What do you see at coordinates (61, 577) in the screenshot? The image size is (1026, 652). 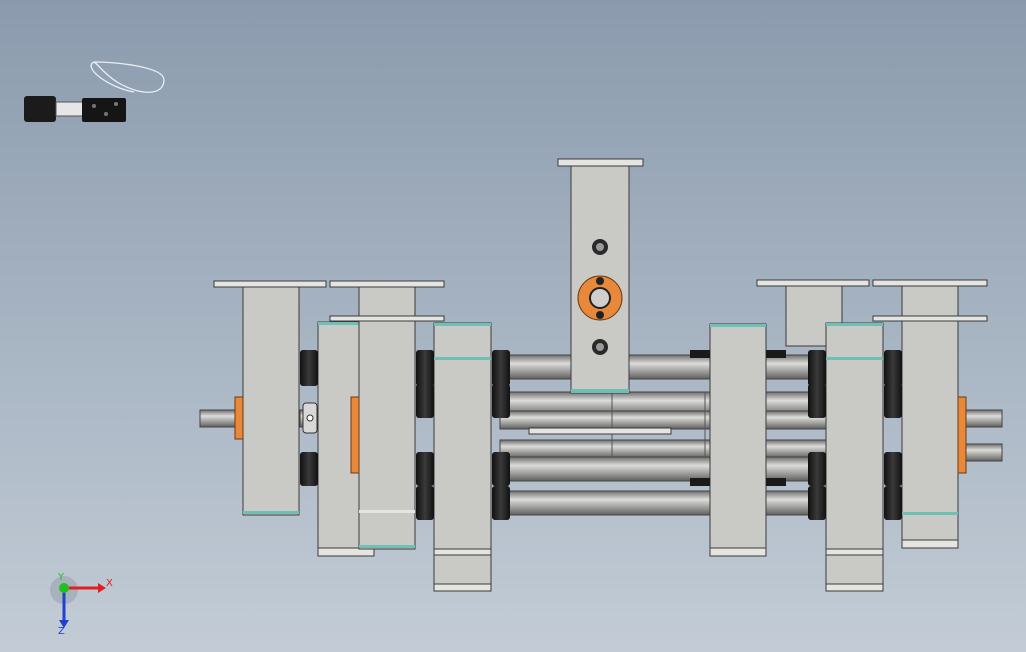 I see `y-axis-label: Y` at bounding box center [61, 577].